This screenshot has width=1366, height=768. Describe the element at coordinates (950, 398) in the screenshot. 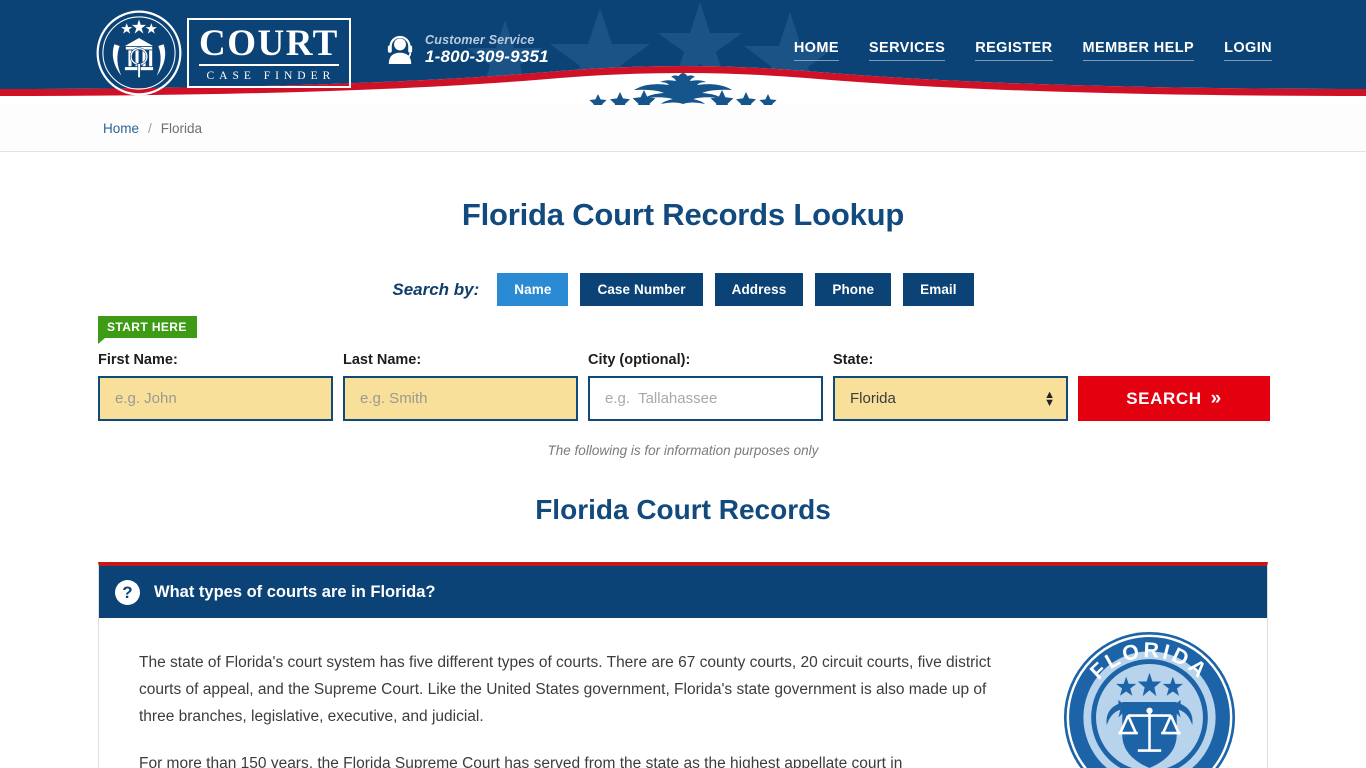

I see `state-select: Florida` at that location.